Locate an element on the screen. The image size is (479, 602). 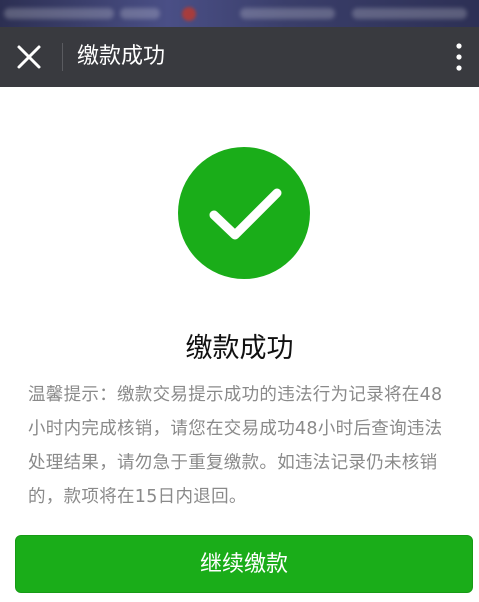
nav-bar: 缴款成功 is located at coordinates (239, 57).